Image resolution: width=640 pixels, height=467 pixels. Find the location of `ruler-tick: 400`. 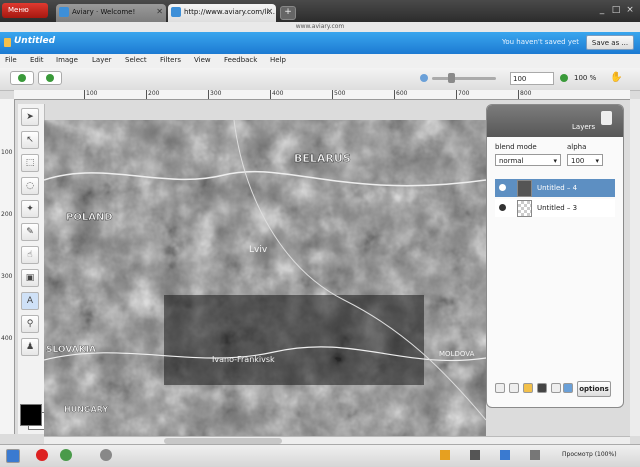

ruler-tick: 400 is located at coordinates (7, 338).